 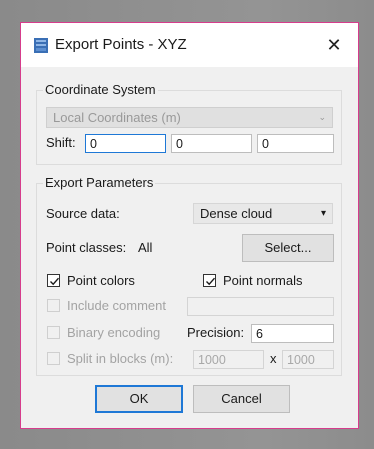 What do you see at coordinates (145, 247) in the screenshot?
I see `point-classes-value: All` at bounding box center [145, 247].